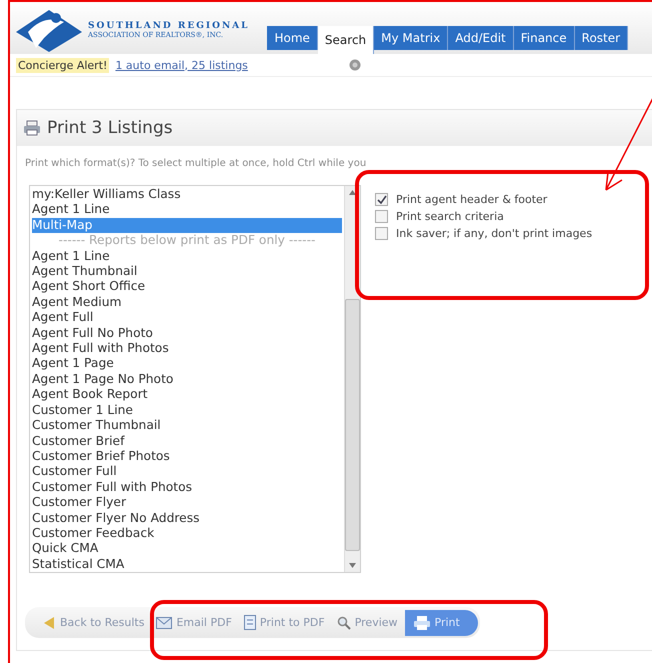 Image resolution: width=652 pixels, height=663 pixels. I want to click on format-option: Agent Full with Photos, so click(187, 348).